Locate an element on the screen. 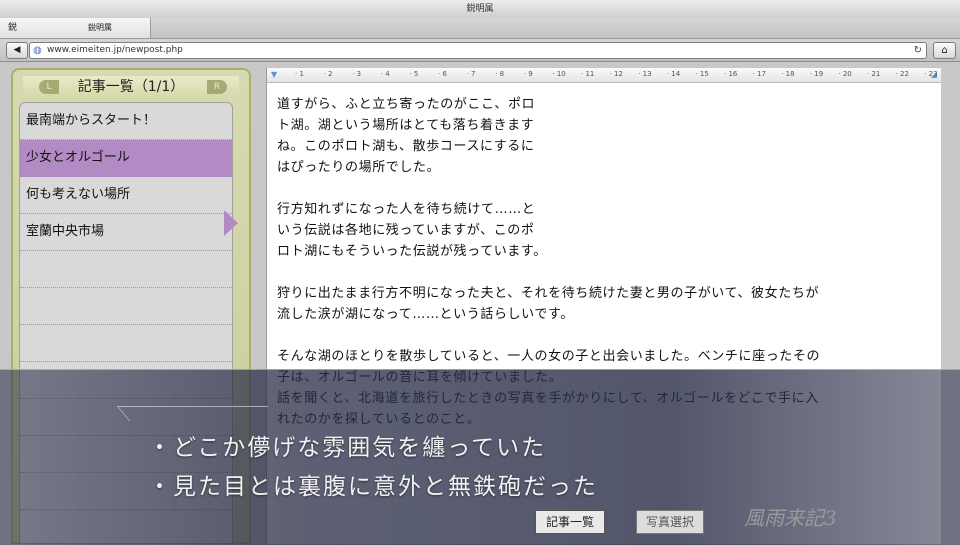 This screenshot has width=960, height=545. ruler-mark: · 4 is located at coordinates (385, 74).